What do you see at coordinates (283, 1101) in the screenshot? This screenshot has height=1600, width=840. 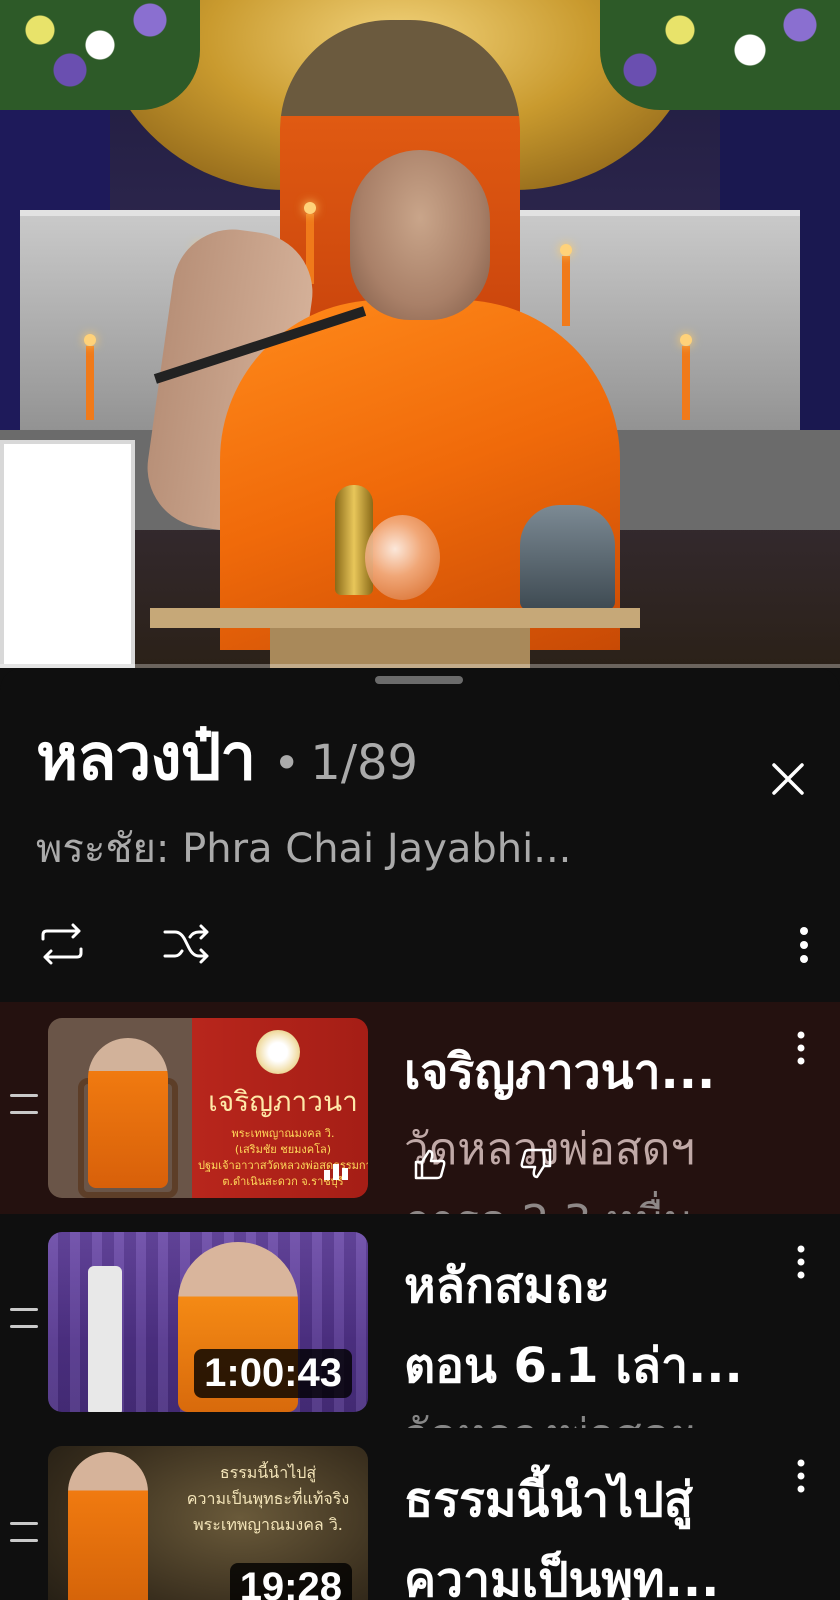 I see `thumbnail-title: เจริญภาวนา` at bounding box center [283, 1101].